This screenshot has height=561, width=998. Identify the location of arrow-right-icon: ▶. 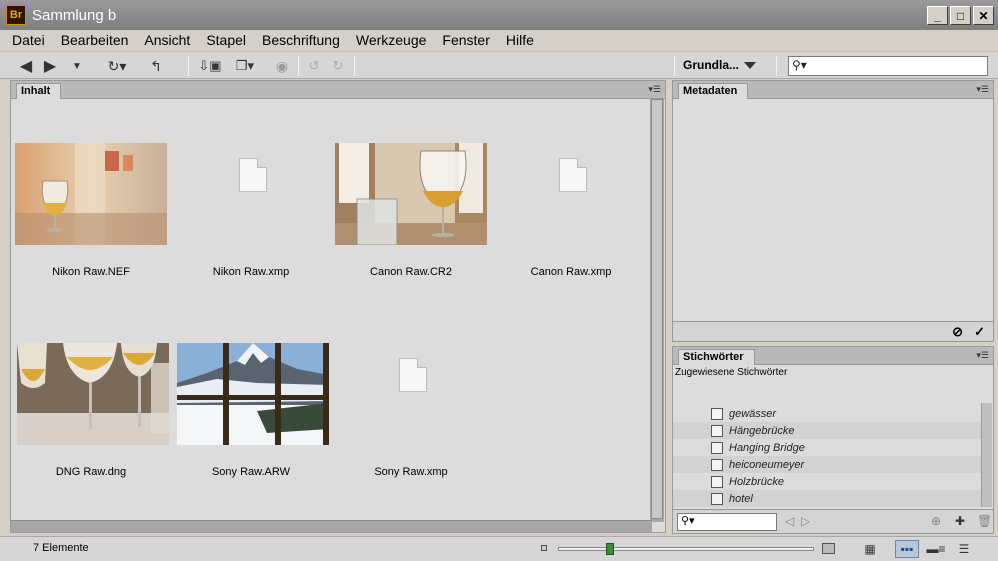
(50, 66).